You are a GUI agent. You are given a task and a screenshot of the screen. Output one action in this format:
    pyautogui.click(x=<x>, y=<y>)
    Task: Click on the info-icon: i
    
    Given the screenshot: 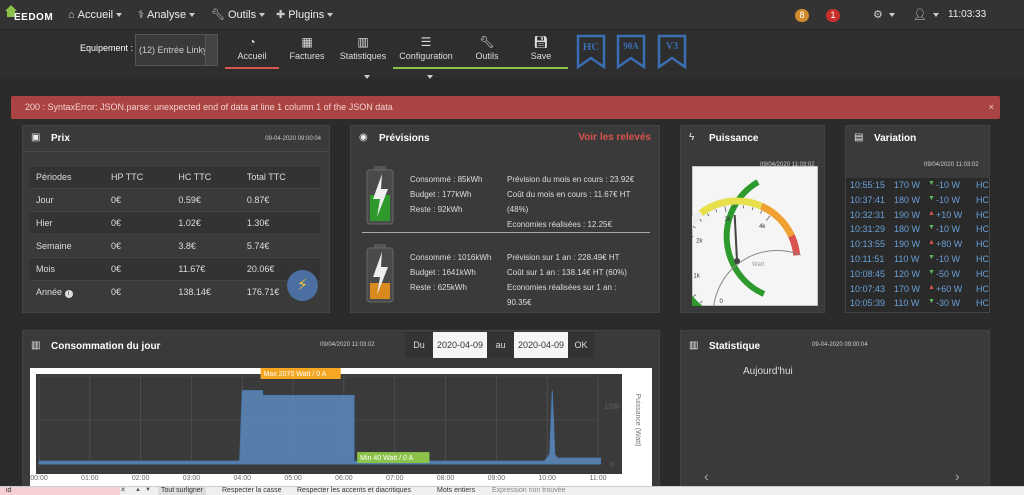 What is the action you would take?
    pyautogui.click(x=68, y=293)
    